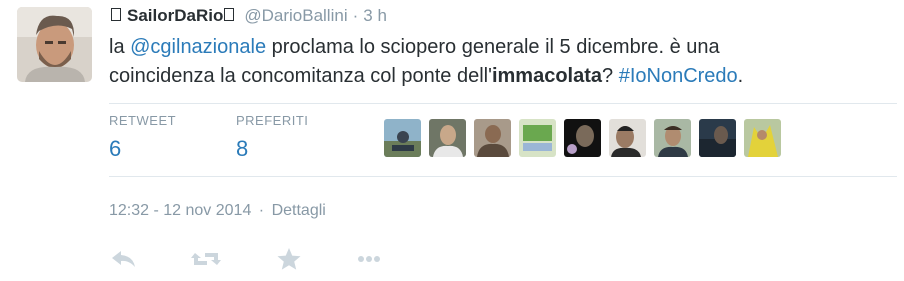  Describe the element at coordinates (124, 261) in the screenshot. I see `reply-icon` at that location.